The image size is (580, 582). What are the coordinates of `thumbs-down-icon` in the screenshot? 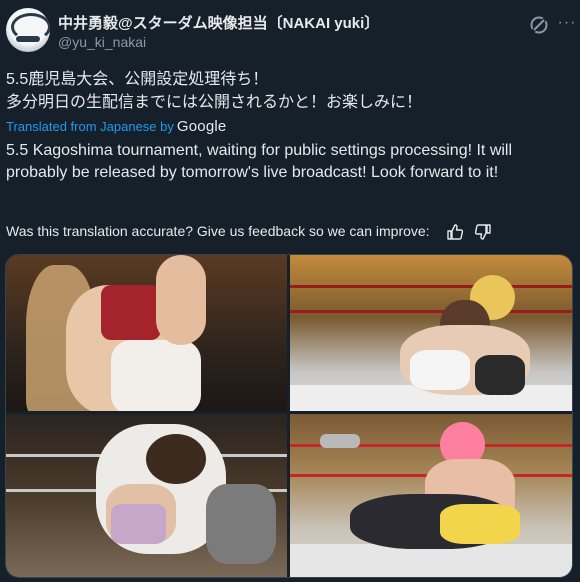 It's located at (483, 232).